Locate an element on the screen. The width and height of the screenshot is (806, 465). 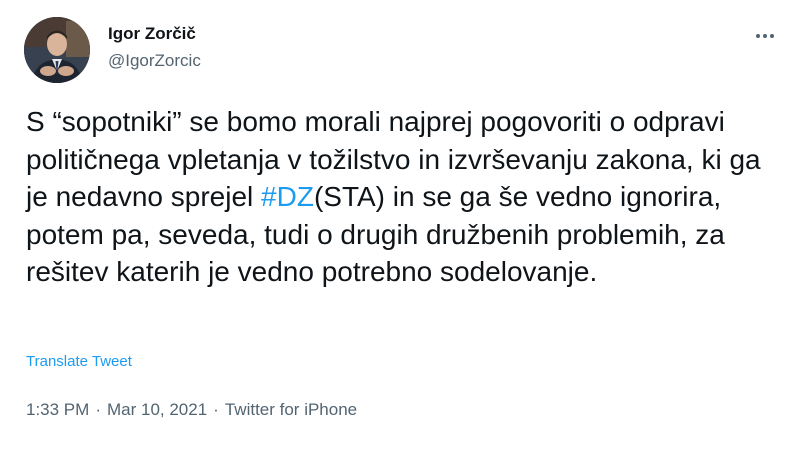
author-display-name: Igor Zorčič is located at coordinates (152, 34).